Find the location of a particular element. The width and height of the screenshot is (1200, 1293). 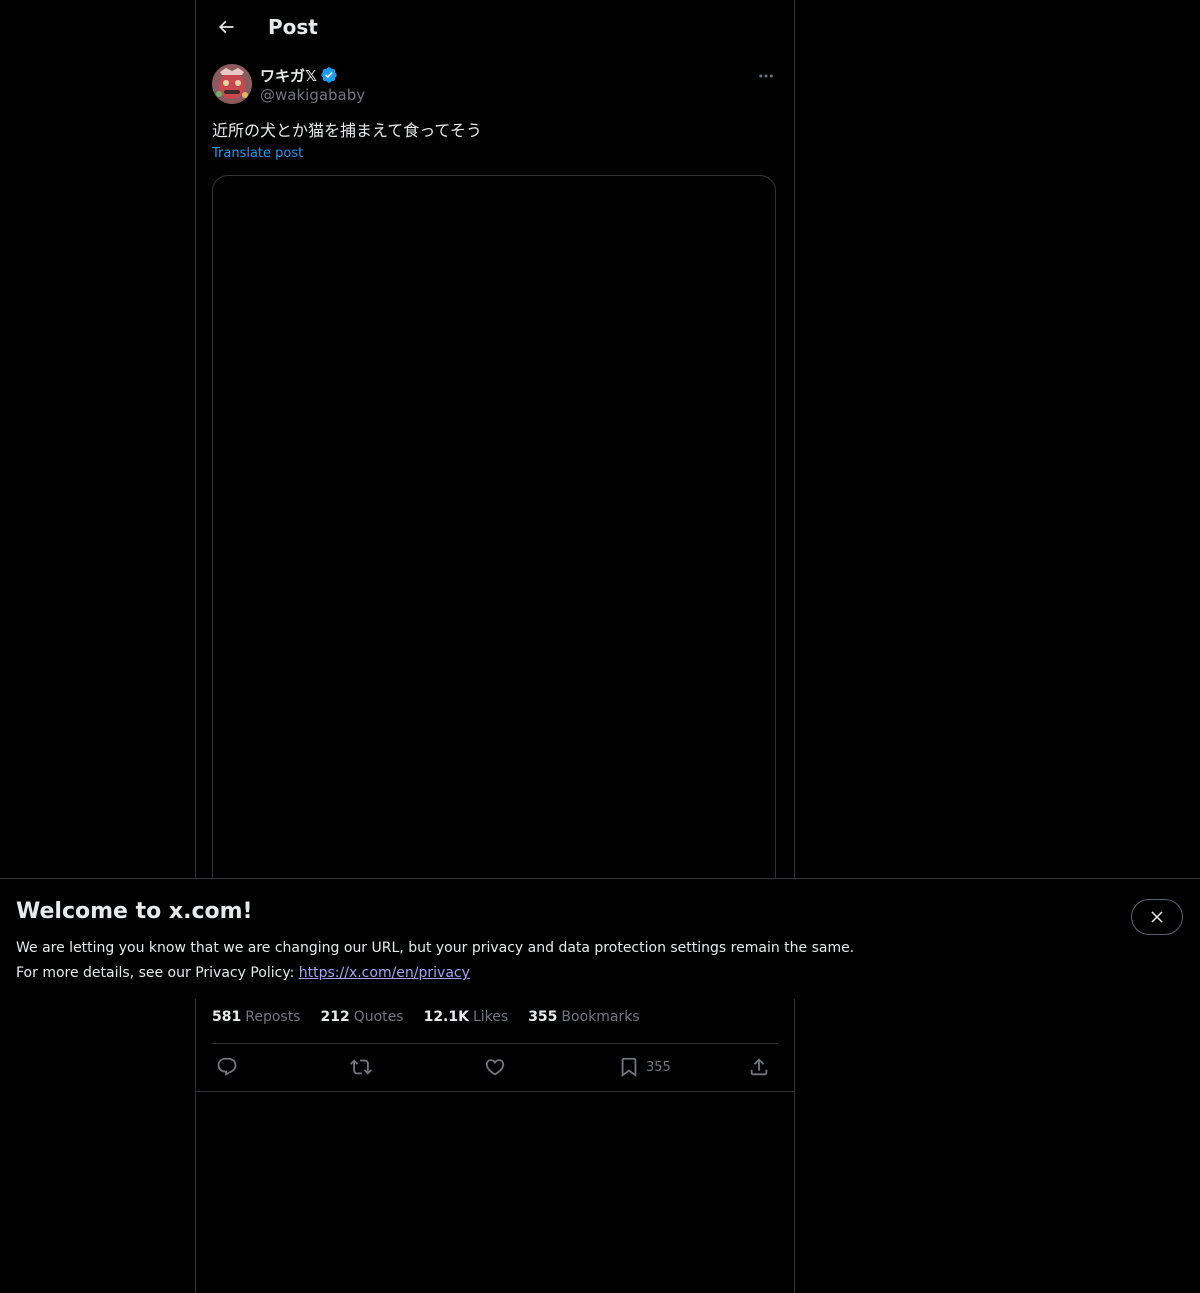

stat-quotes: 212 Quotes is located at coordinates (361, 1017).